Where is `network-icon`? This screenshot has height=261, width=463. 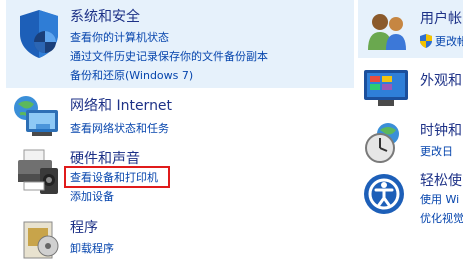 network-icon is located at coordinates (36, 116).